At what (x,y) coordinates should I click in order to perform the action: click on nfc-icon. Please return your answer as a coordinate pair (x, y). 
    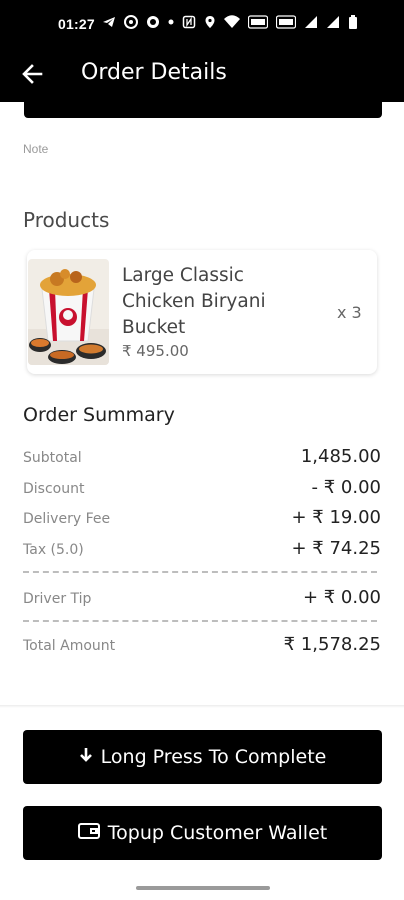
    Looking at the image, I should click on (189, 24).